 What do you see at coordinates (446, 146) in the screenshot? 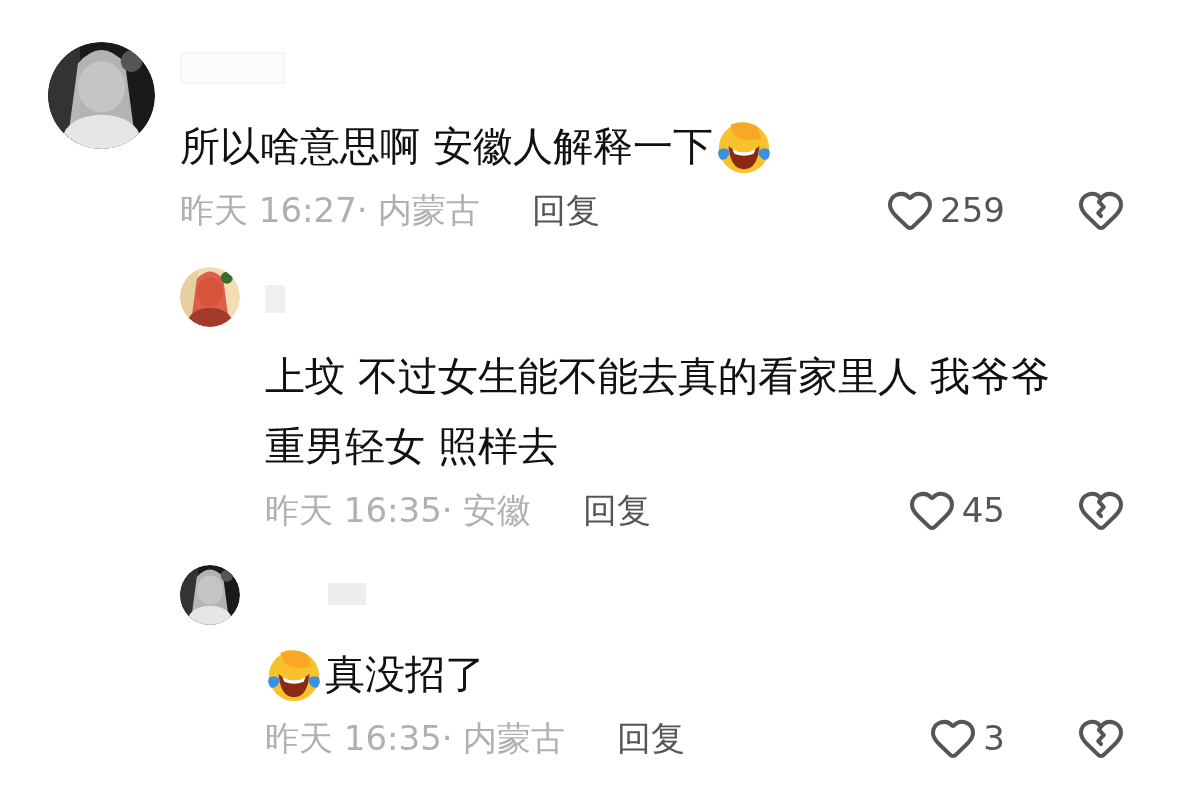
I see `comment-text: 所以啥意思啊 安徽人解释一下` at bounding box center [446, 146].